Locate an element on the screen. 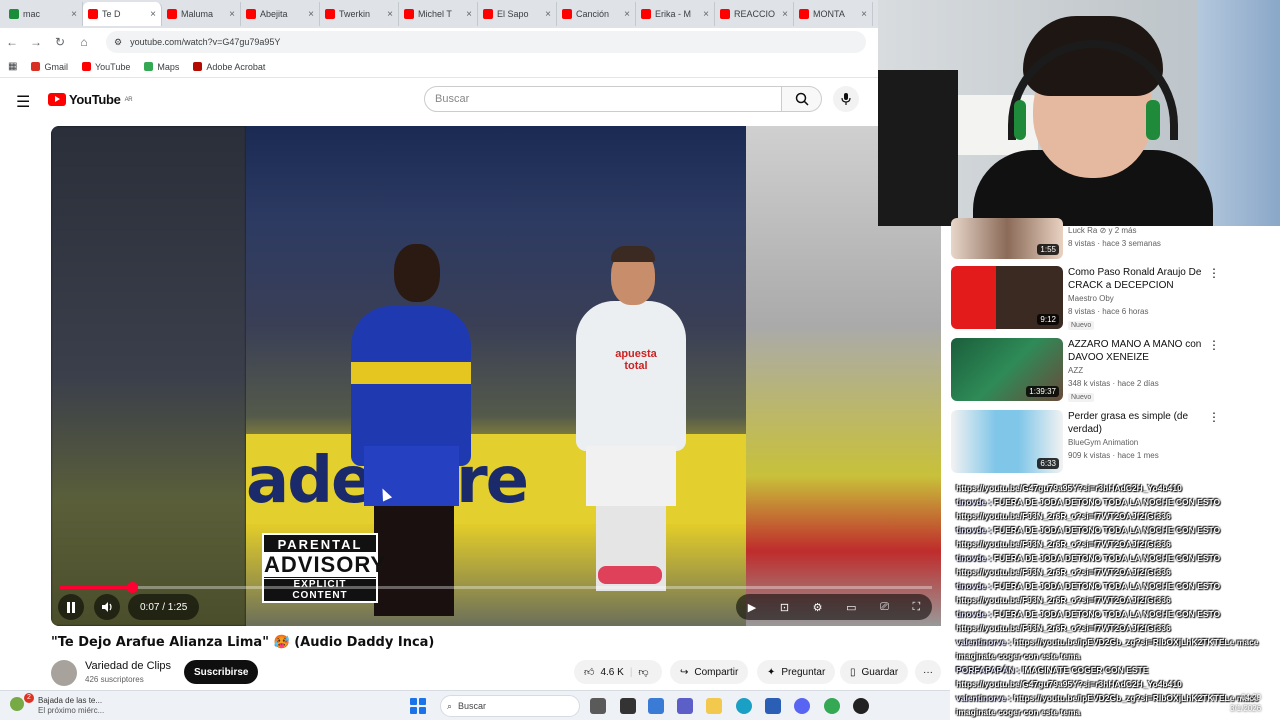 This screenshot has width=1280, height=720. more-actions-button: ··· is located at coordinates (928, 672).